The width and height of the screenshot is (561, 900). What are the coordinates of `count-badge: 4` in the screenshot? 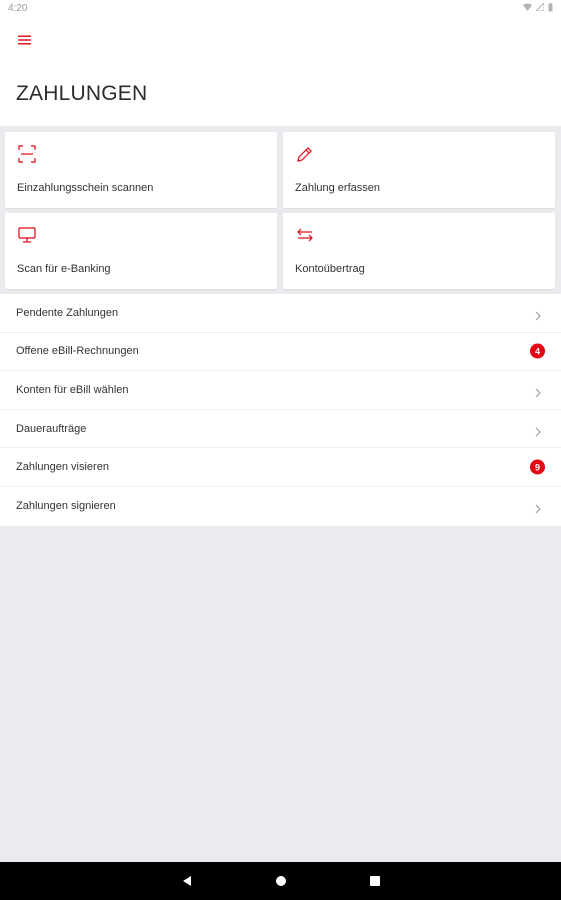 It's located at (537, 351).